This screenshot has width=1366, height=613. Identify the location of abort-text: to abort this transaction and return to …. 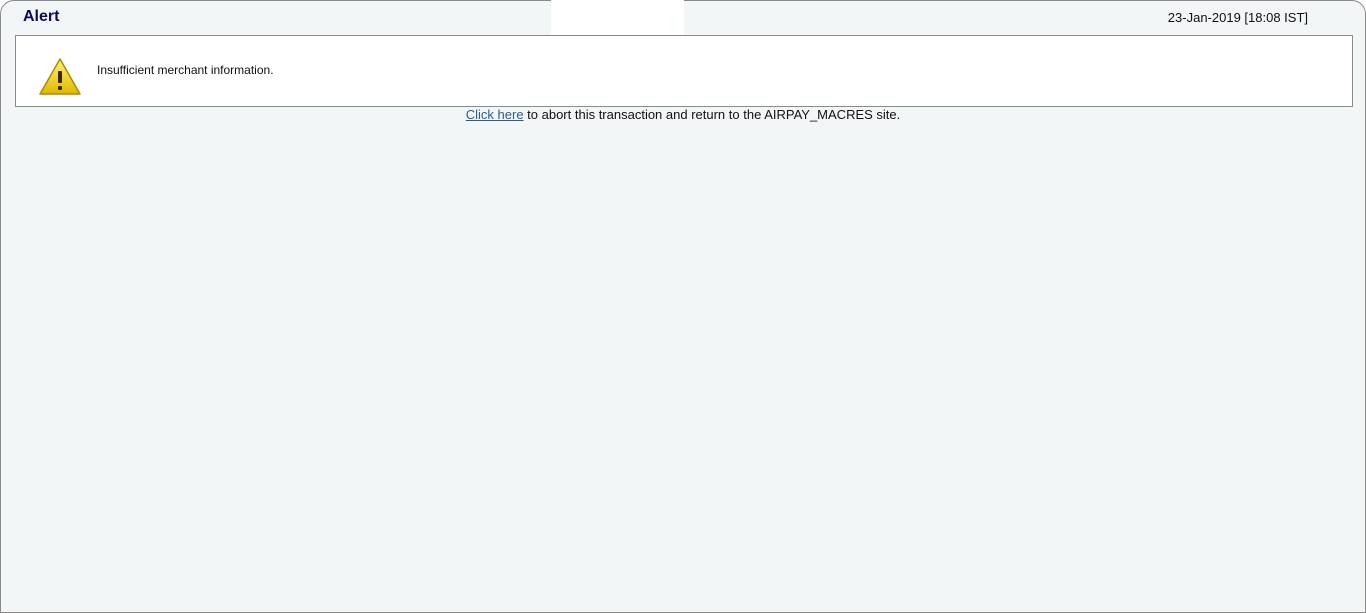
(712, 114).